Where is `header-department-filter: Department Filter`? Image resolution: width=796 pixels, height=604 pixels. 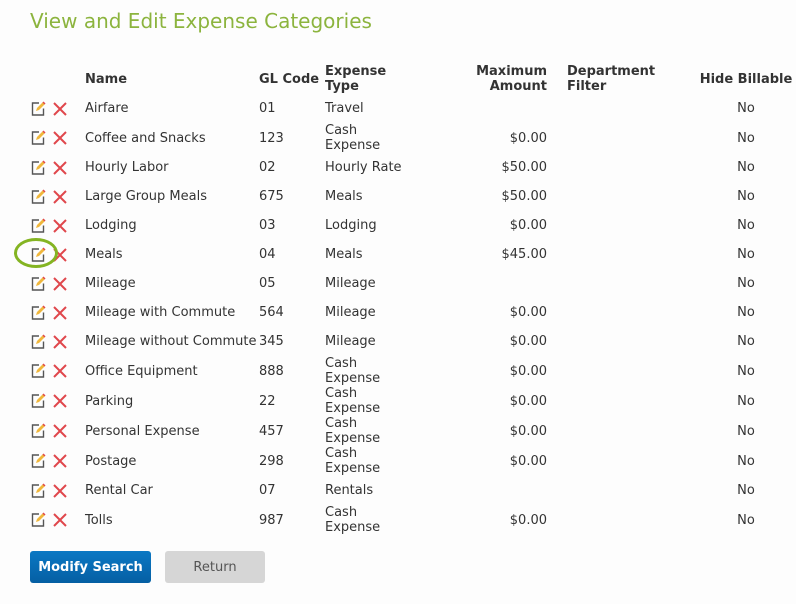 header-department-filter: Department Filter is located at coordinates (627, 79).